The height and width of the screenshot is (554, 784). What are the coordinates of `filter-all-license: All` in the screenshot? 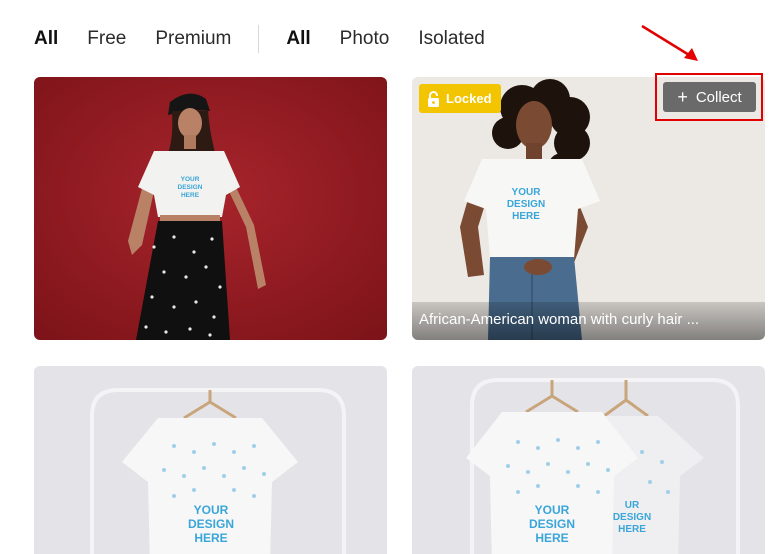 It's located at (46, 39).